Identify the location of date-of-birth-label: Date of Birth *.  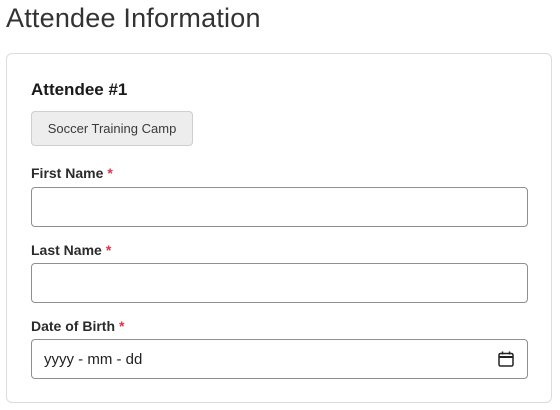
(77, 326).